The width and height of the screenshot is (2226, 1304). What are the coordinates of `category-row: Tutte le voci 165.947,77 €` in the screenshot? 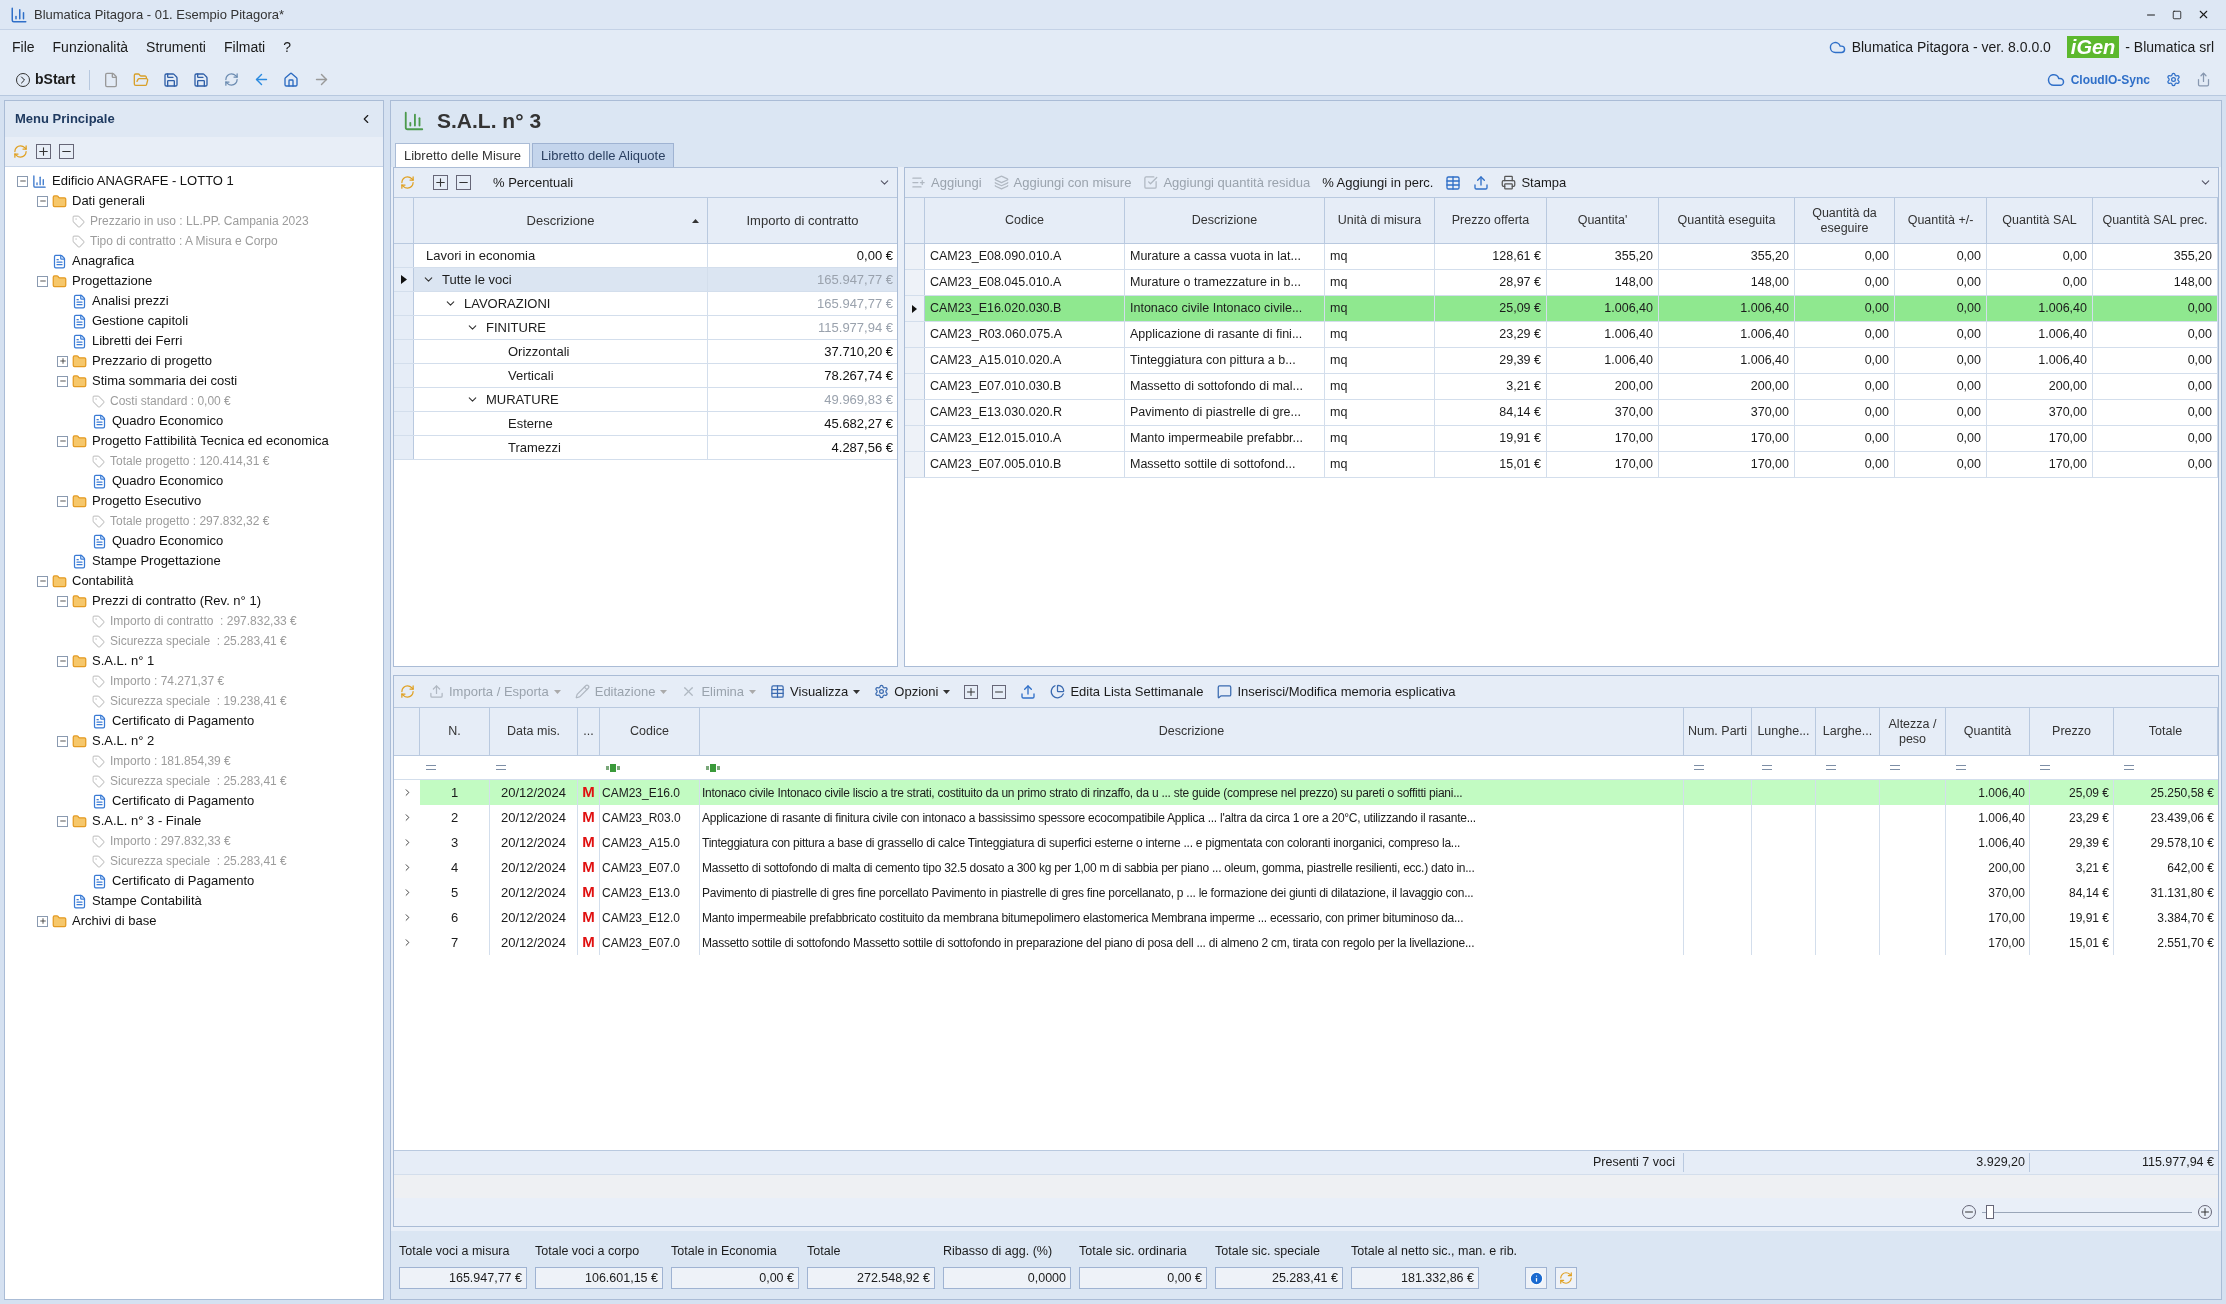 It's located at (645, 280).